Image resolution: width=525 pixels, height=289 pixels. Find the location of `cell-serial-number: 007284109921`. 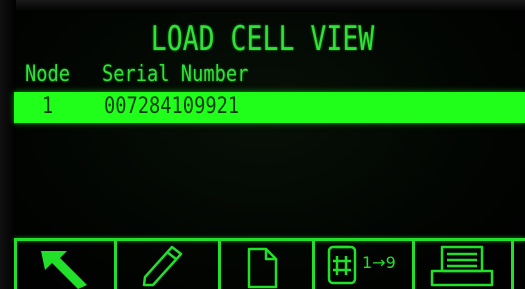

cell-serial-number: 007284109921 is located at coordinates (172, 106).